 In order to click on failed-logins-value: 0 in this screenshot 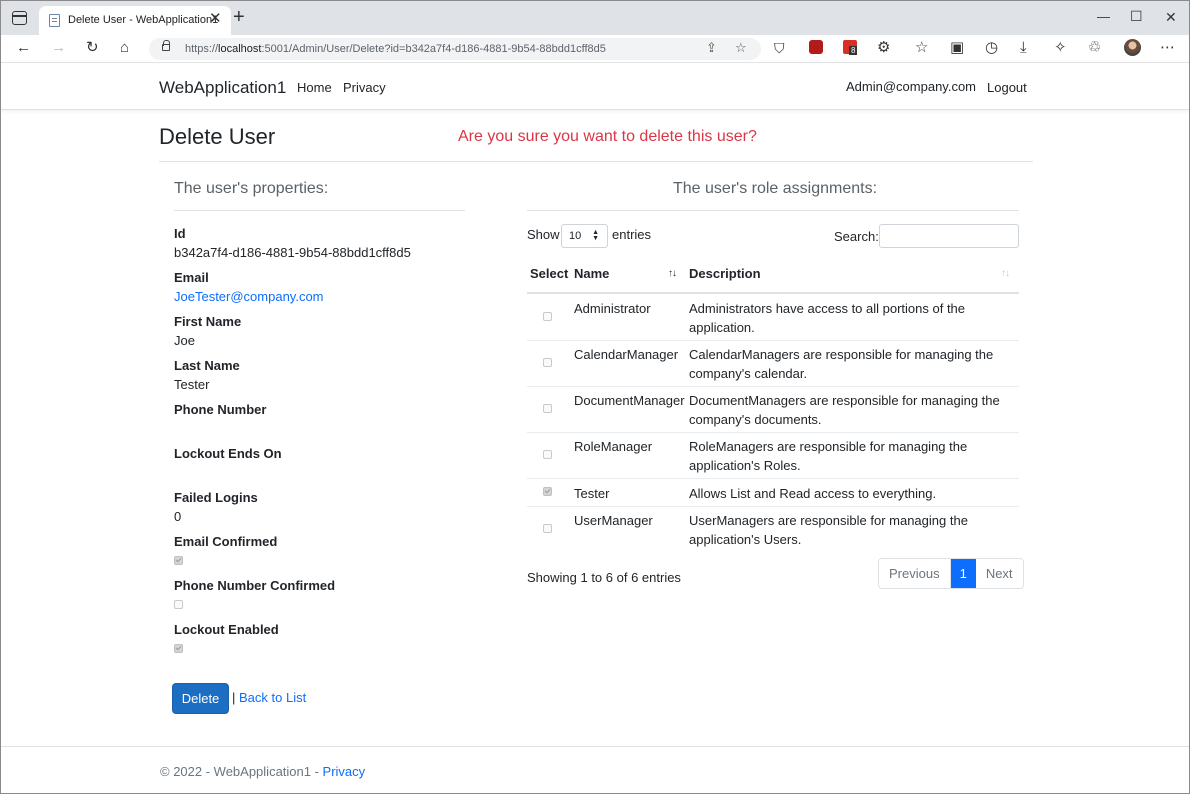, I will do `click(178, 516)`.